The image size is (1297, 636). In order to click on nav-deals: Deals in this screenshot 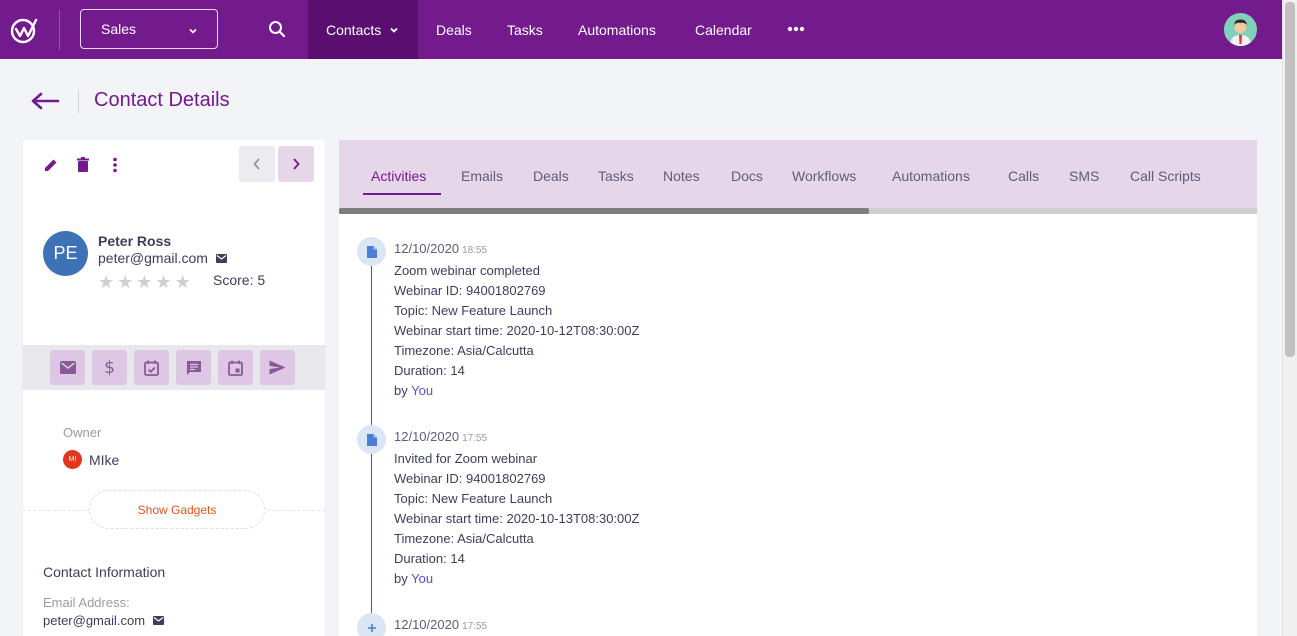, I will do `click(454, 29)`.